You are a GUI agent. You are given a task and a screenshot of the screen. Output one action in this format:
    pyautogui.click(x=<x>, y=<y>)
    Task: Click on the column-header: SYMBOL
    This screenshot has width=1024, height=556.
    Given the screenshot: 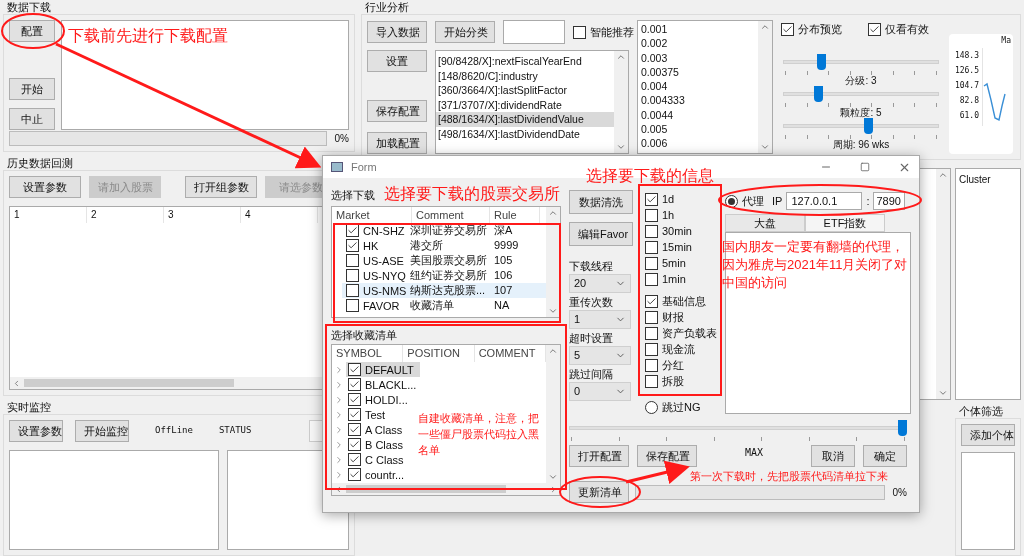 What is the action you would take?
    pyautogui.click(x=368, y=353)
    